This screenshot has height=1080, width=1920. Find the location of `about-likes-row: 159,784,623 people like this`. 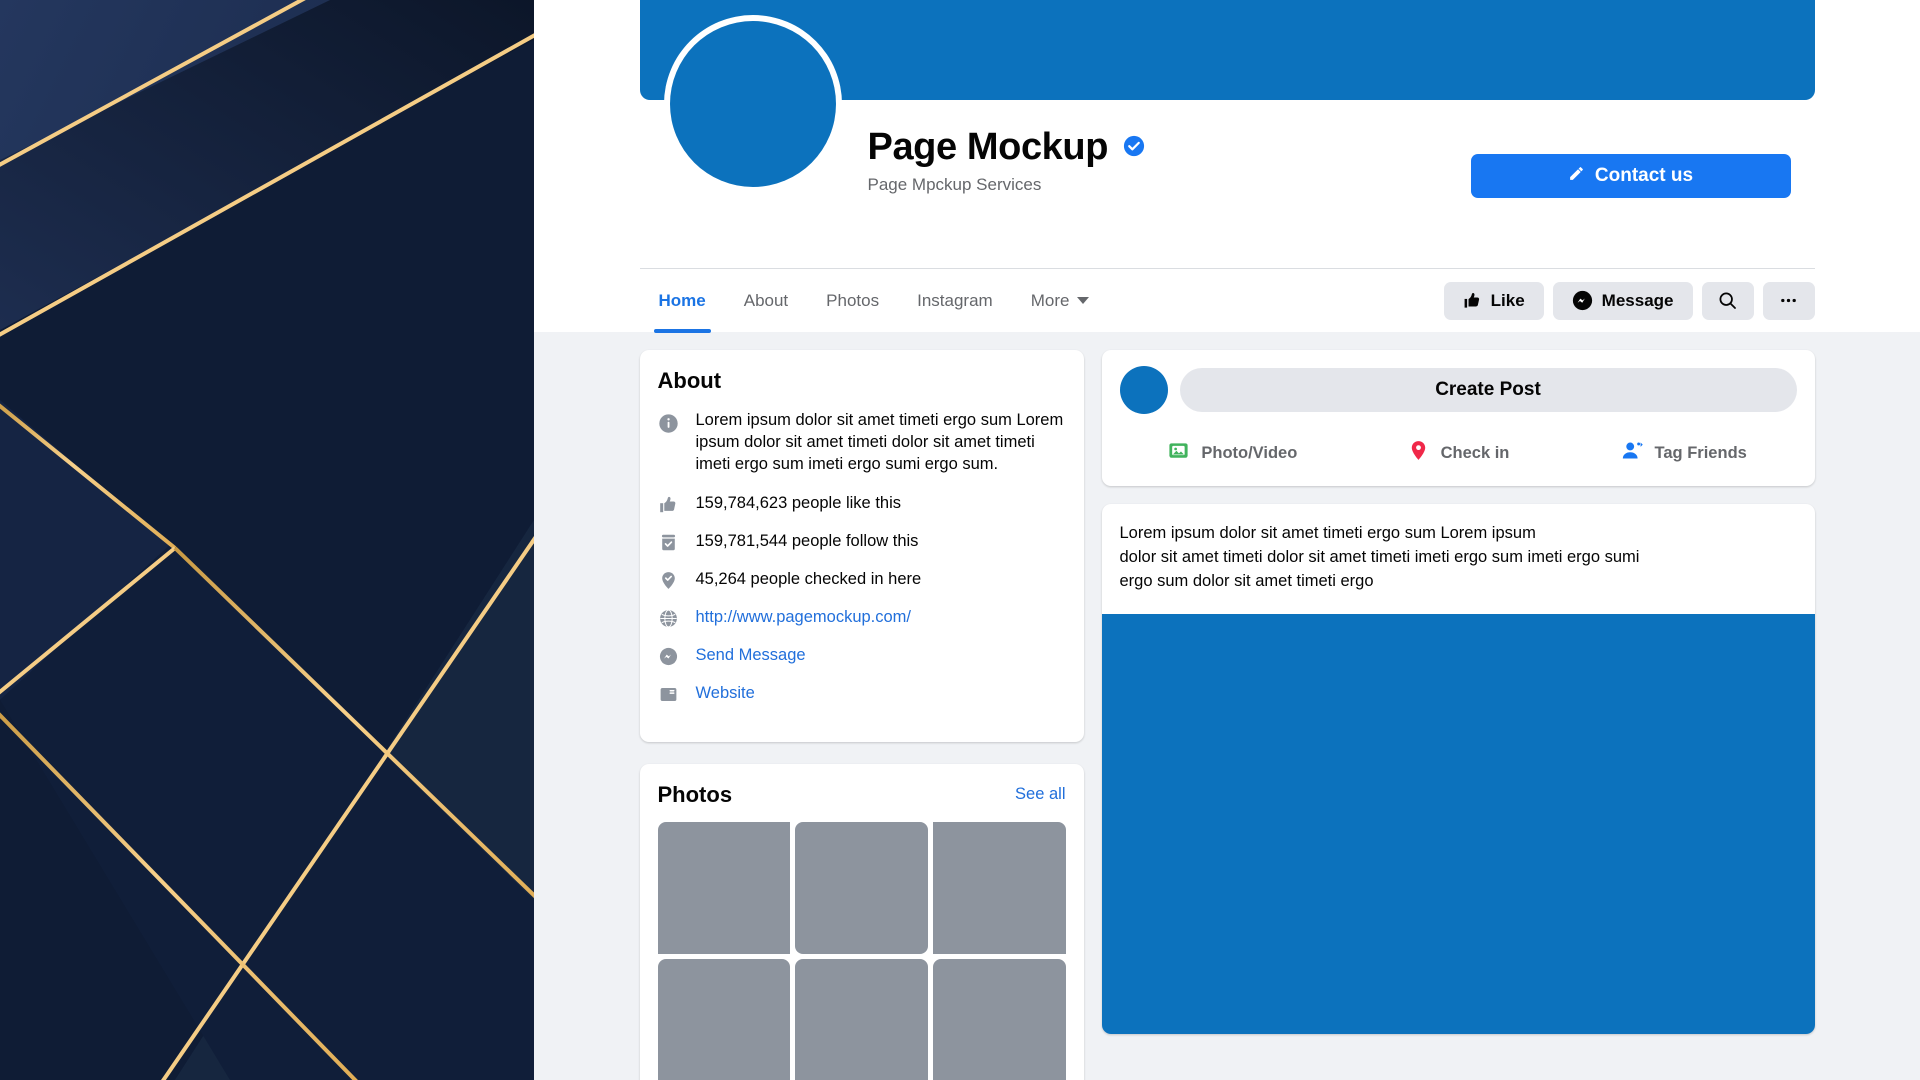

about-likes-row: 159,784,623 people like this is located at coordinates (862, 504).